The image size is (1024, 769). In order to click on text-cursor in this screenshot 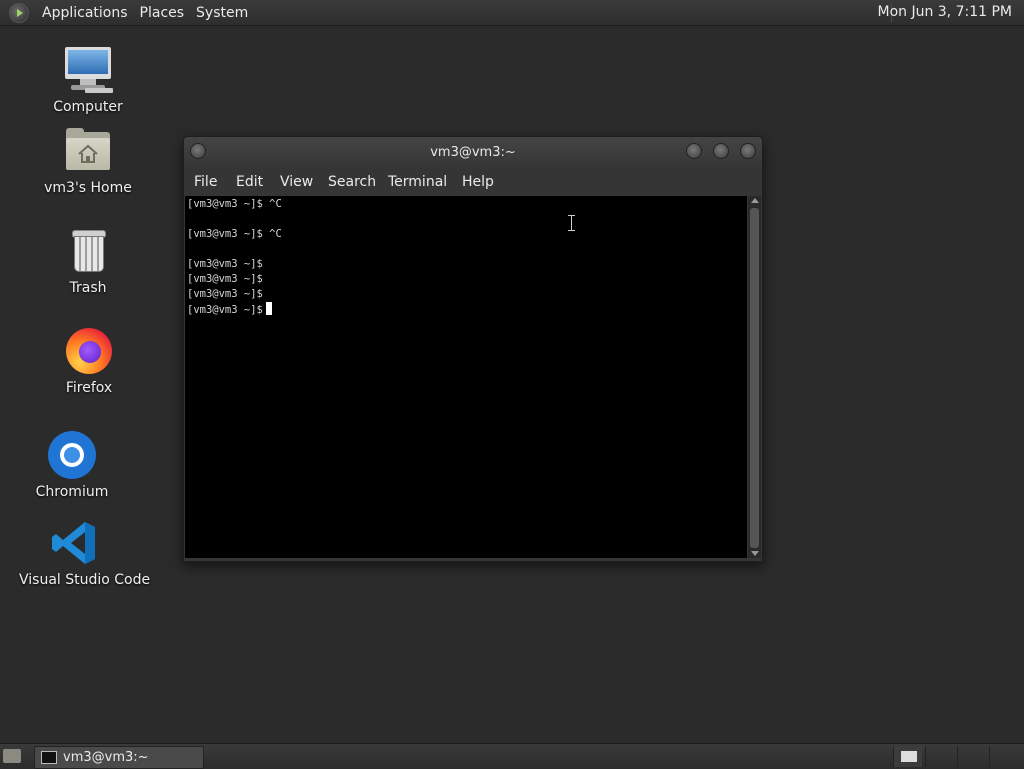, I will do `click(268, 308)`.